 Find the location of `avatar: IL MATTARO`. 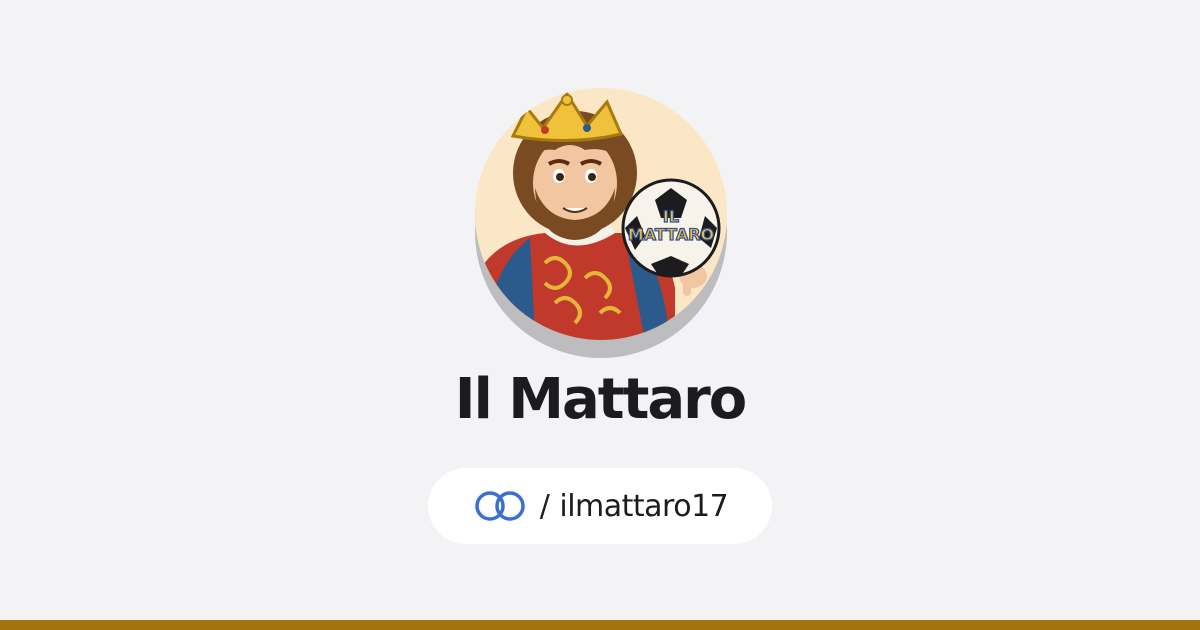

avatar: IL MATTARO is located at coordinates (601, 214).